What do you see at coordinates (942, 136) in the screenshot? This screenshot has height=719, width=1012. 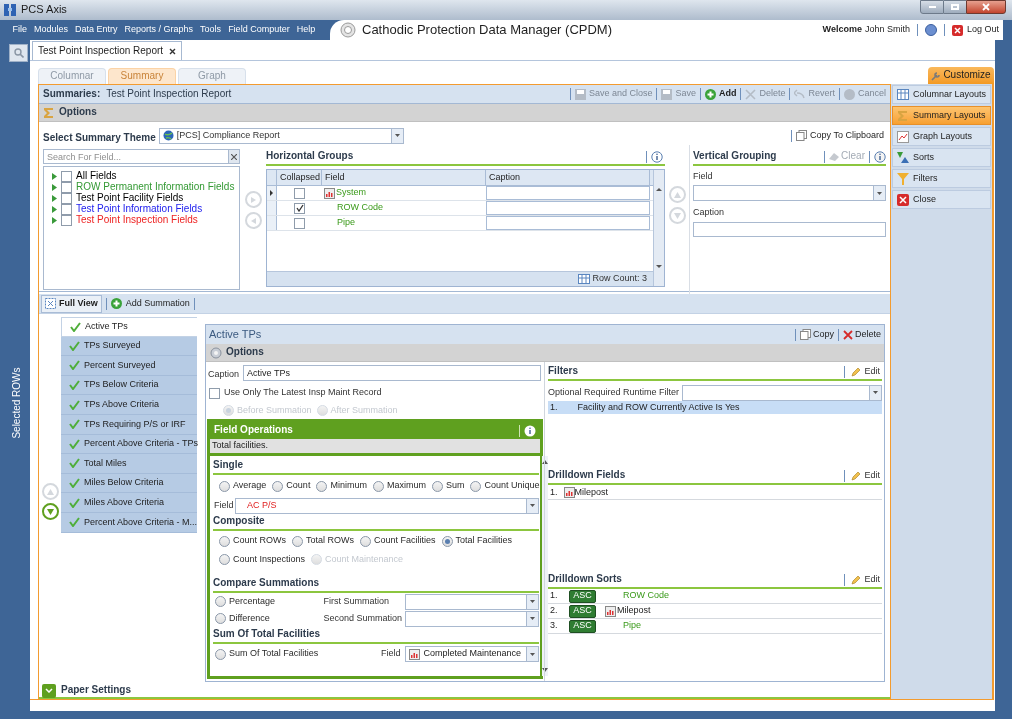 I see `layout-menu-item: Graph Layouts` at bounding box center [942, 136].